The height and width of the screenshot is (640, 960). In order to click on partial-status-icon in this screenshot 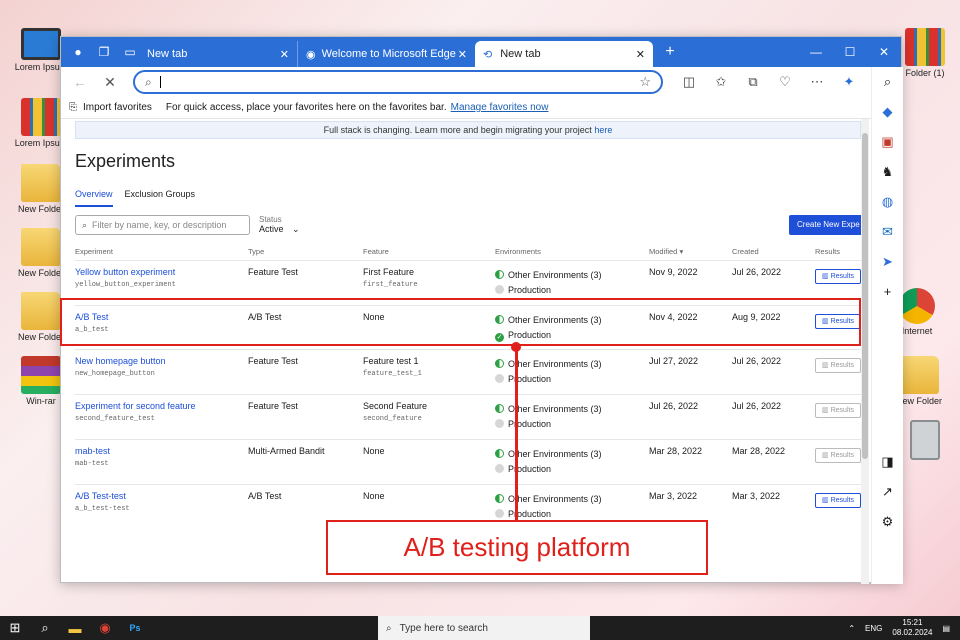, I will do `click(499, 453)`.